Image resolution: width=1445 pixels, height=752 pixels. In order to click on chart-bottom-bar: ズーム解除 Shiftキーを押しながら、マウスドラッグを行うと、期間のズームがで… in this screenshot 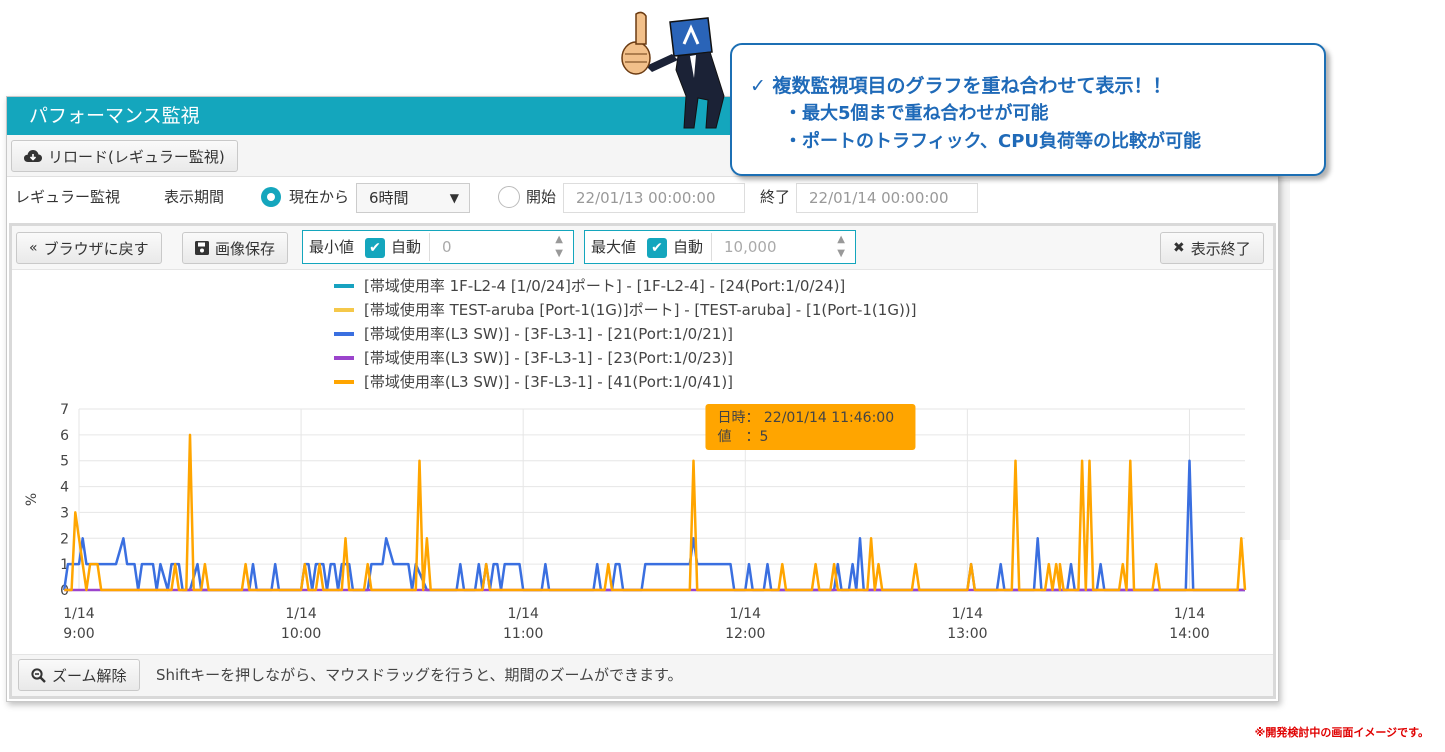, I will do `click(642, 675)`.